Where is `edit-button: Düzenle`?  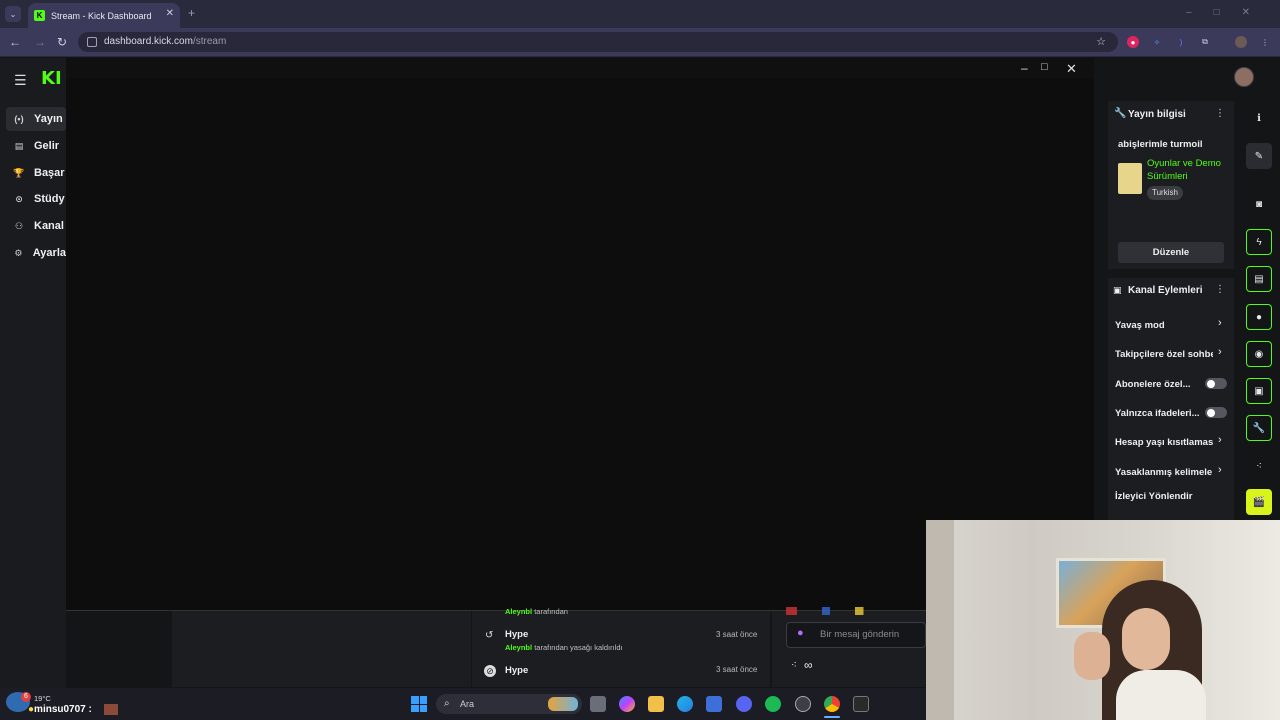
edit-button: Düzenle is located at coordinates (1171, 252).